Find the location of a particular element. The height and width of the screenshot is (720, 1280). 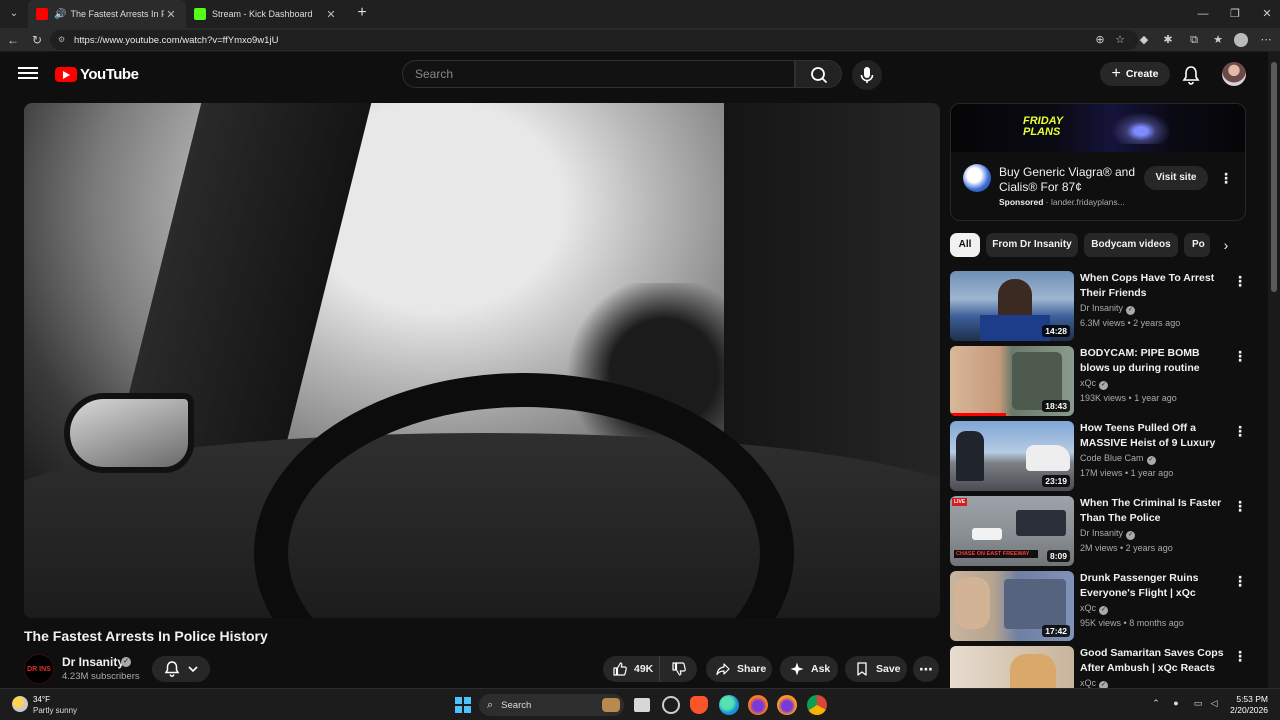

show-hidden-icons: ⌃ is located at coordinates (1156, 705).